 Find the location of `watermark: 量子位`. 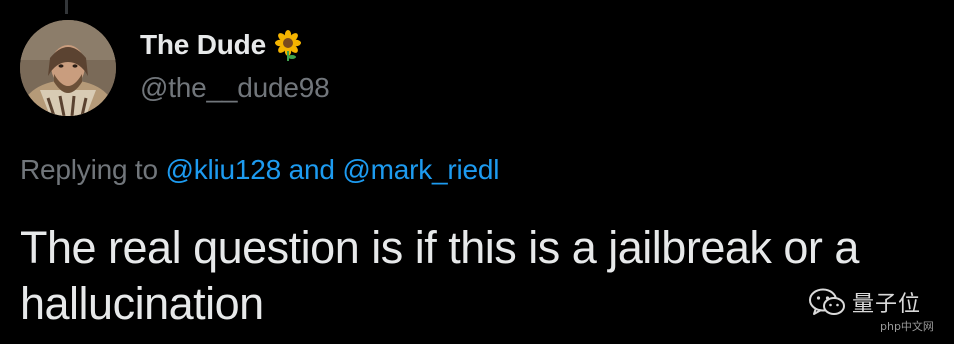

watermark: 量子位 is located at coordinates (864, 302).